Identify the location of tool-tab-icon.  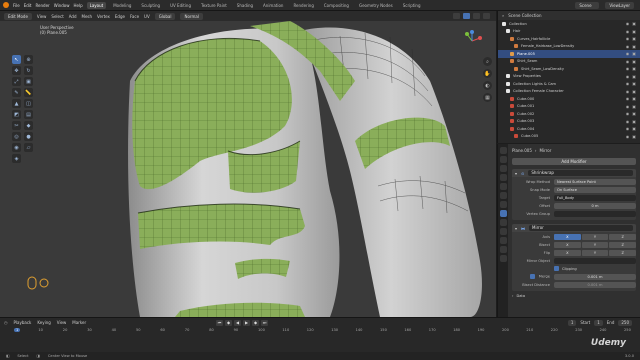
(503, 150).